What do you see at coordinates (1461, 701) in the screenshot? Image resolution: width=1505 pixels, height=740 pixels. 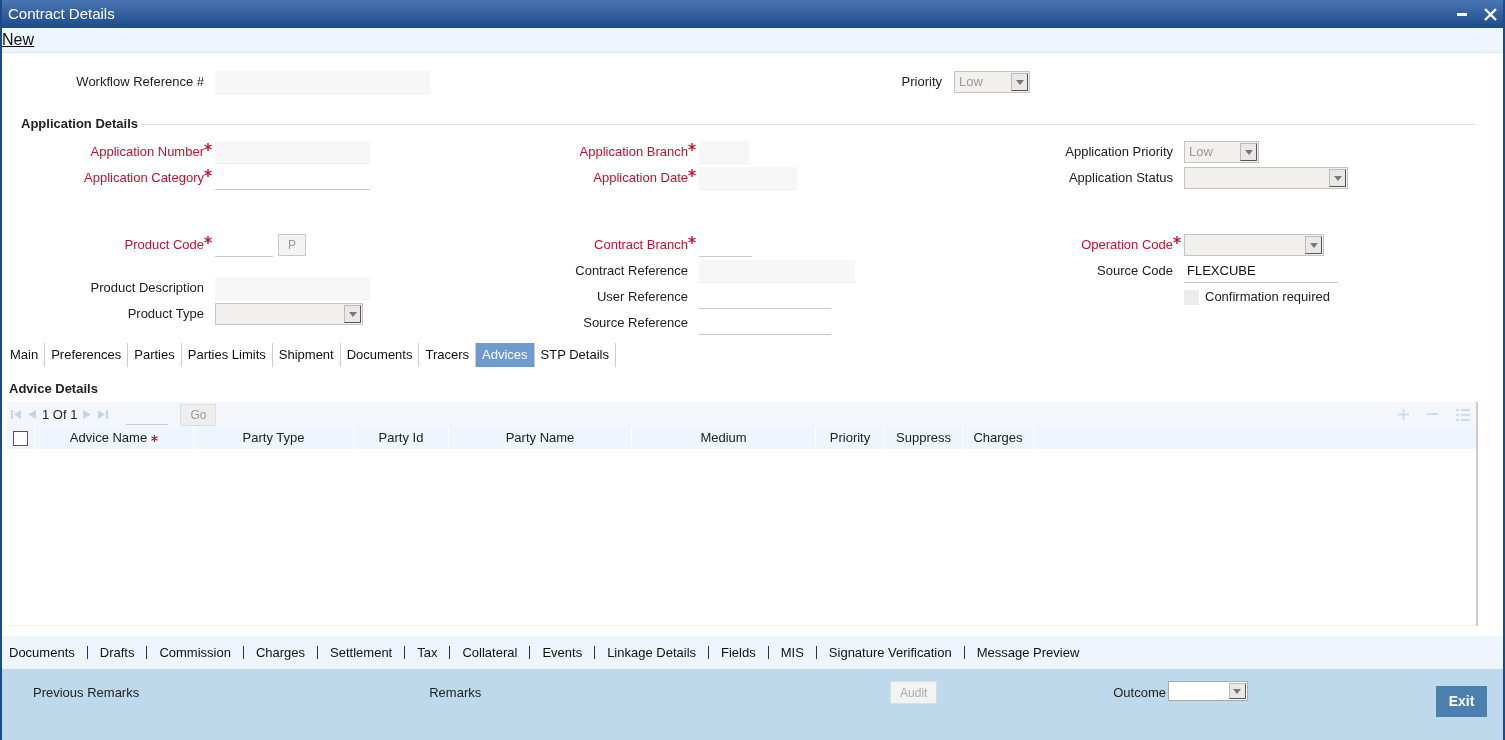 I see `exit-button: Exit` at bounding box center [1461, 701].